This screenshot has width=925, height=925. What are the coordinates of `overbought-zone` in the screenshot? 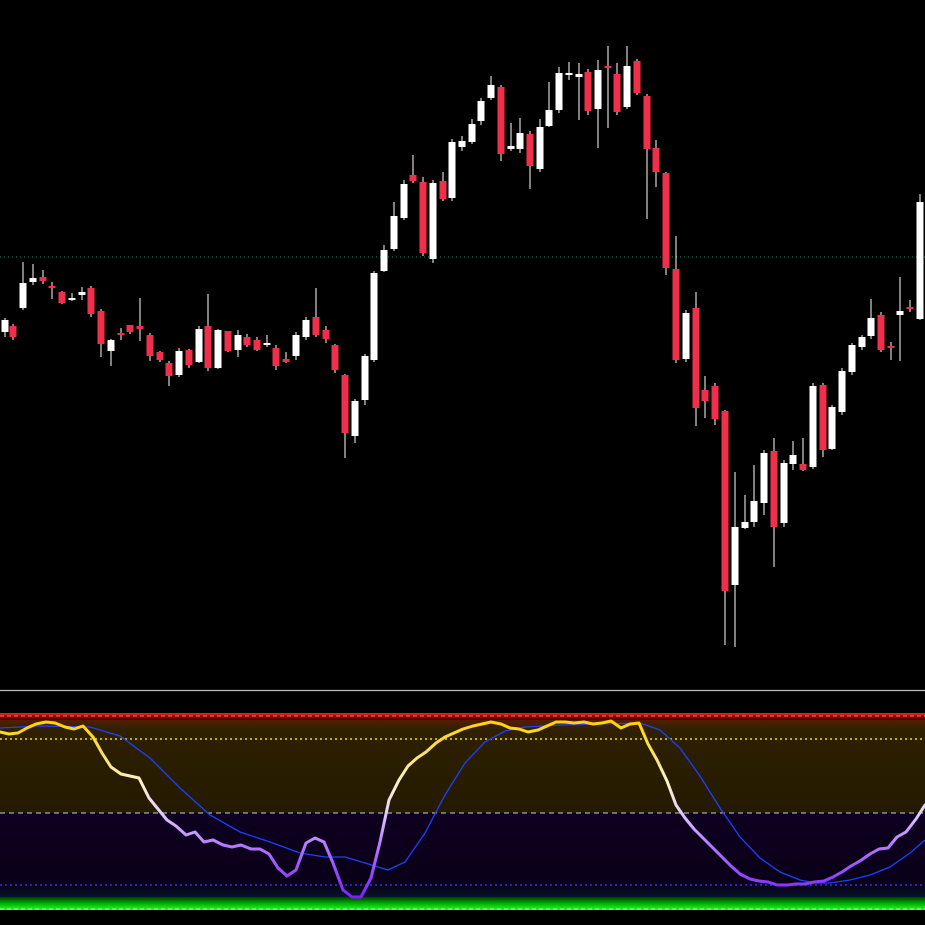 It's located at (462, 765).